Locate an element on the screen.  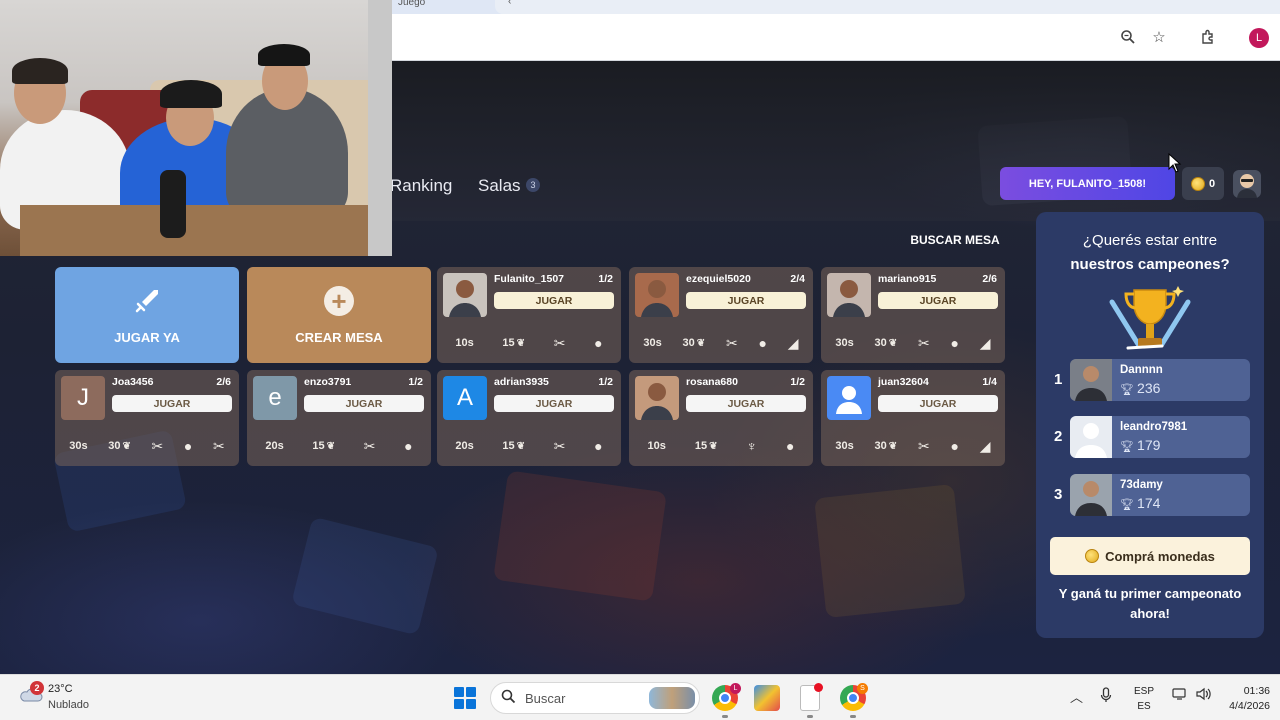
champions-title-line2: nuestros campeones? is located at coordinates (1150, 264).